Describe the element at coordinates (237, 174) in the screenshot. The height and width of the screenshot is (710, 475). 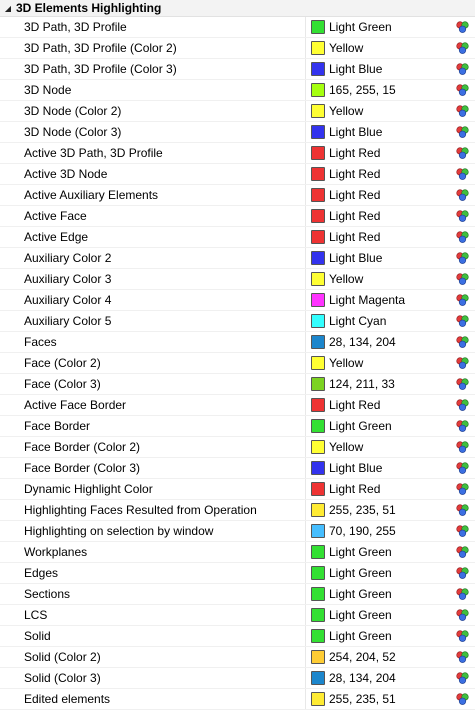
I see `property-row: Active 3D Node Light Red` at that location.